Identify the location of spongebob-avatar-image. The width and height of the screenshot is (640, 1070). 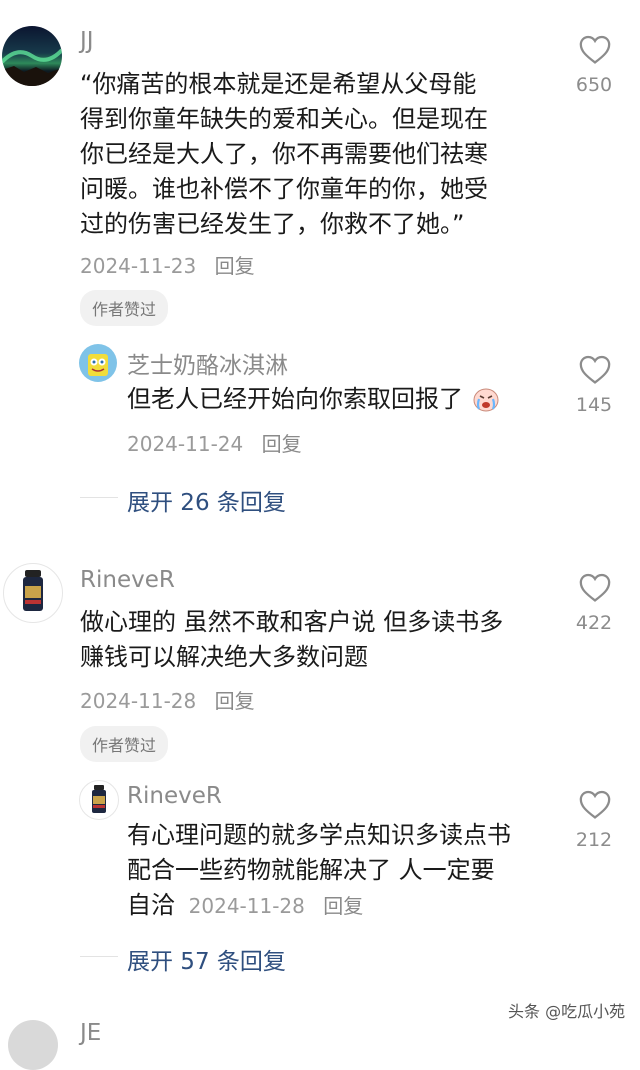
(98, 365).